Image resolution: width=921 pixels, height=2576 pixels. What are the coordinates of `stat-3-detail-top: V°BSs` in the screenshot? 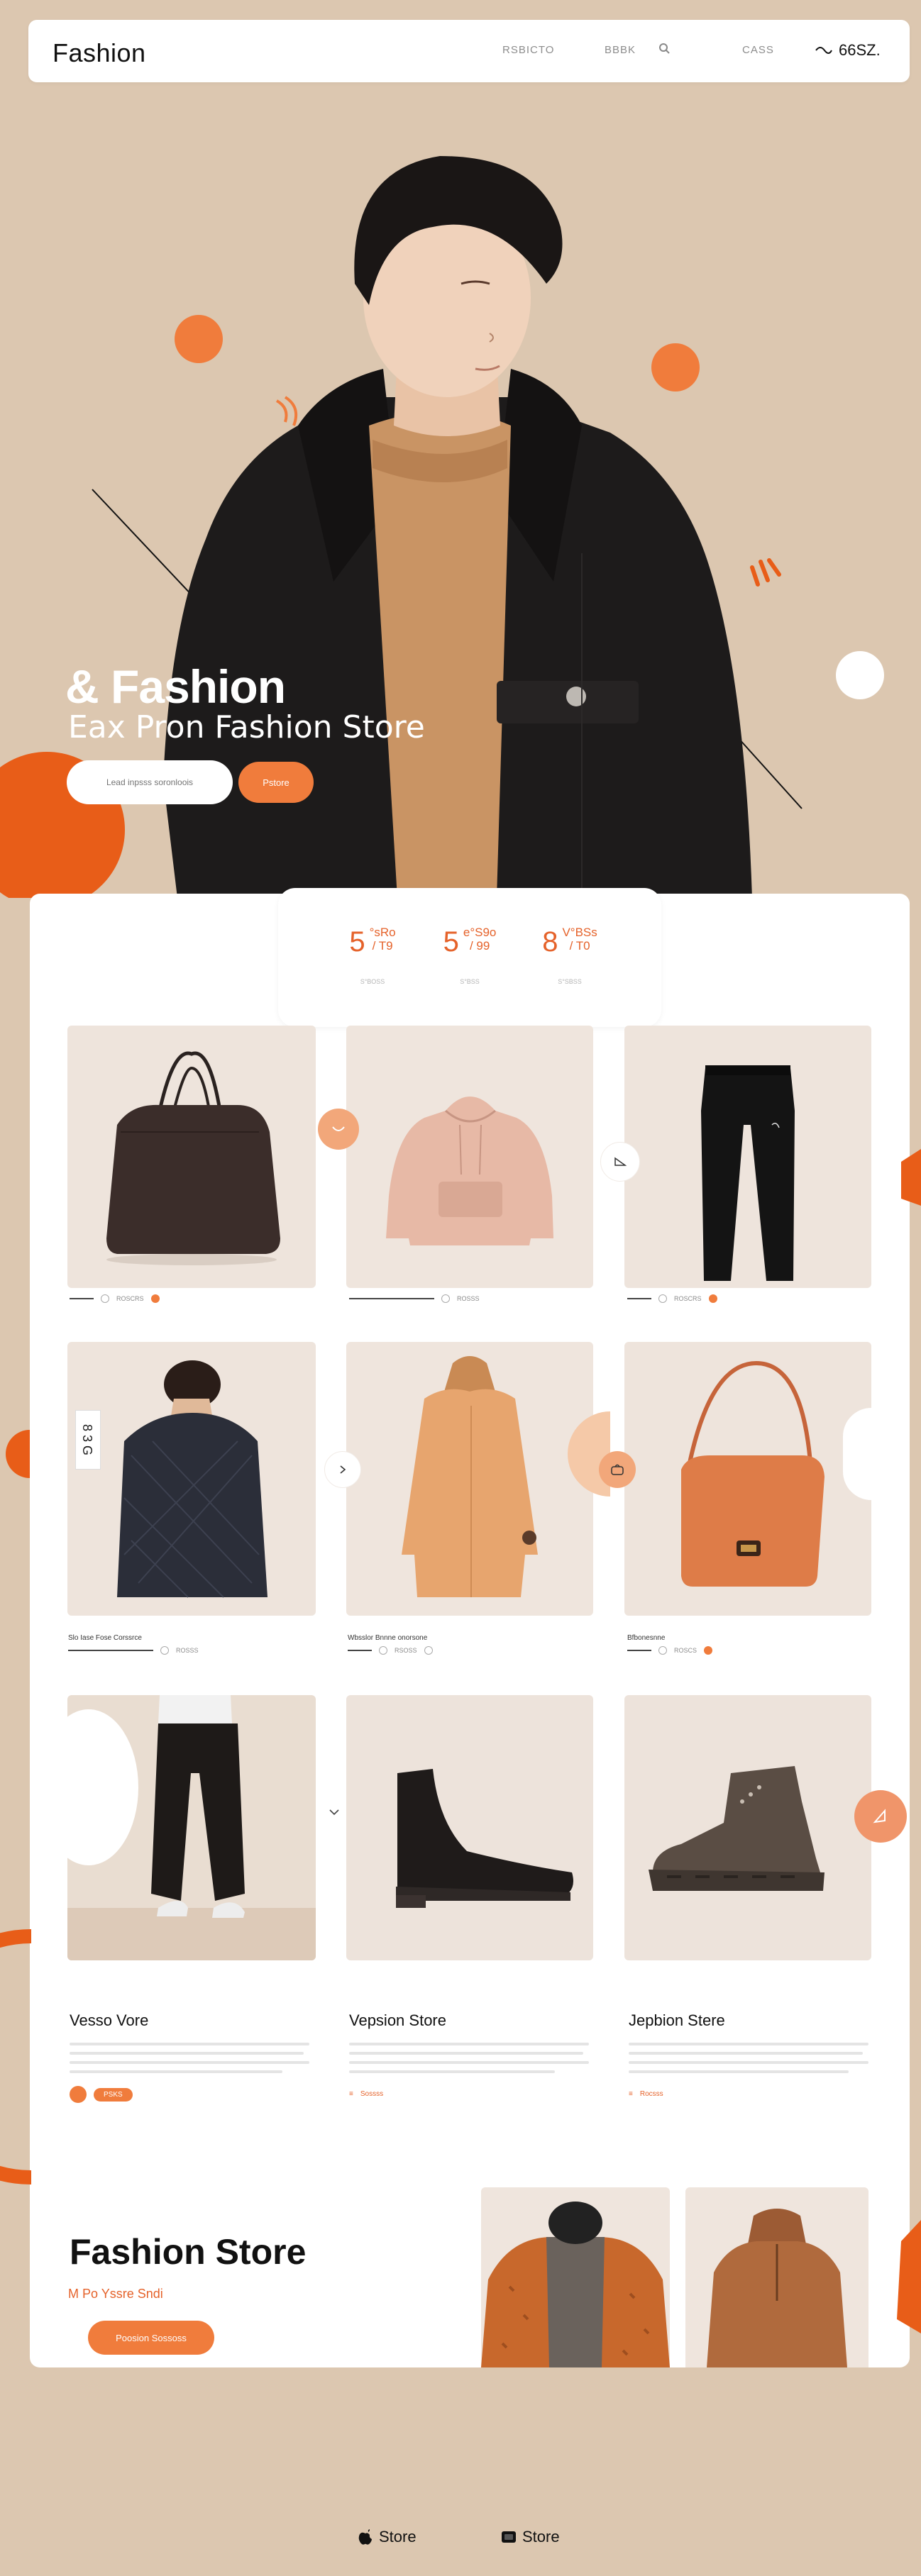 It's located at (579, 932).